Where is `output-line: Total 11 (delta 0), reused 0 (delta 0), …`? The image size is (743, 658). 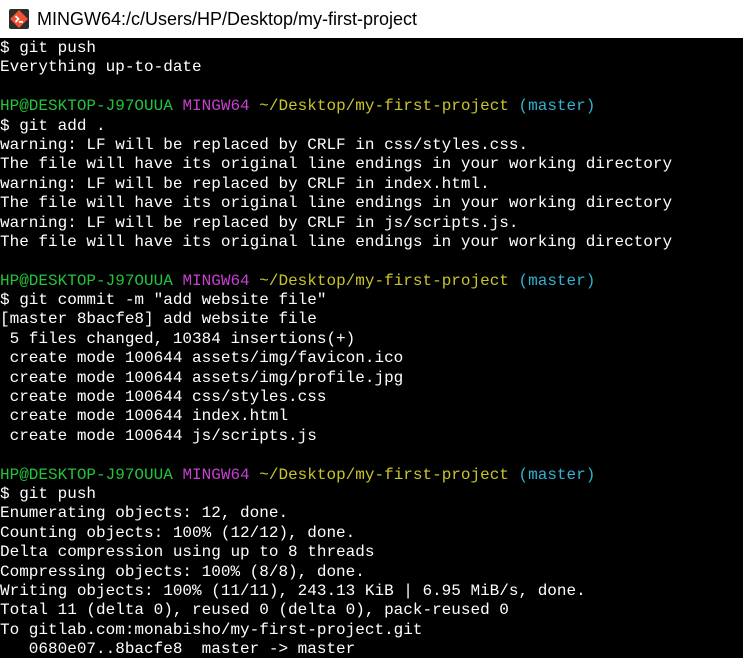
output-line: Total 11 (delta 0), reused 0 (delta 0), … is located at coordinates (254, 610).